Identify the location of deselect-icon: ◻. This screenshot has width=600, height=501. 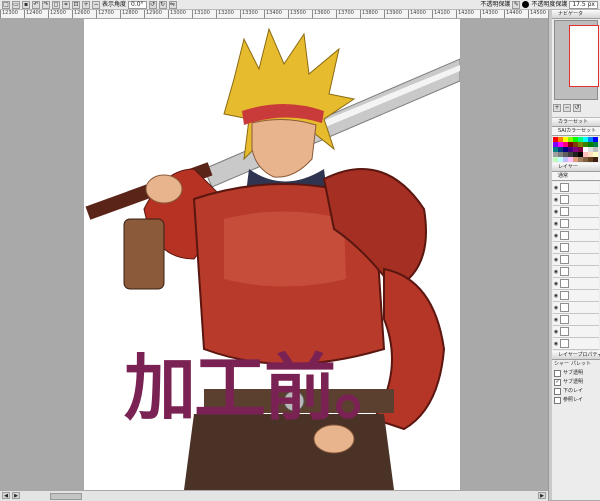
(56, 4).